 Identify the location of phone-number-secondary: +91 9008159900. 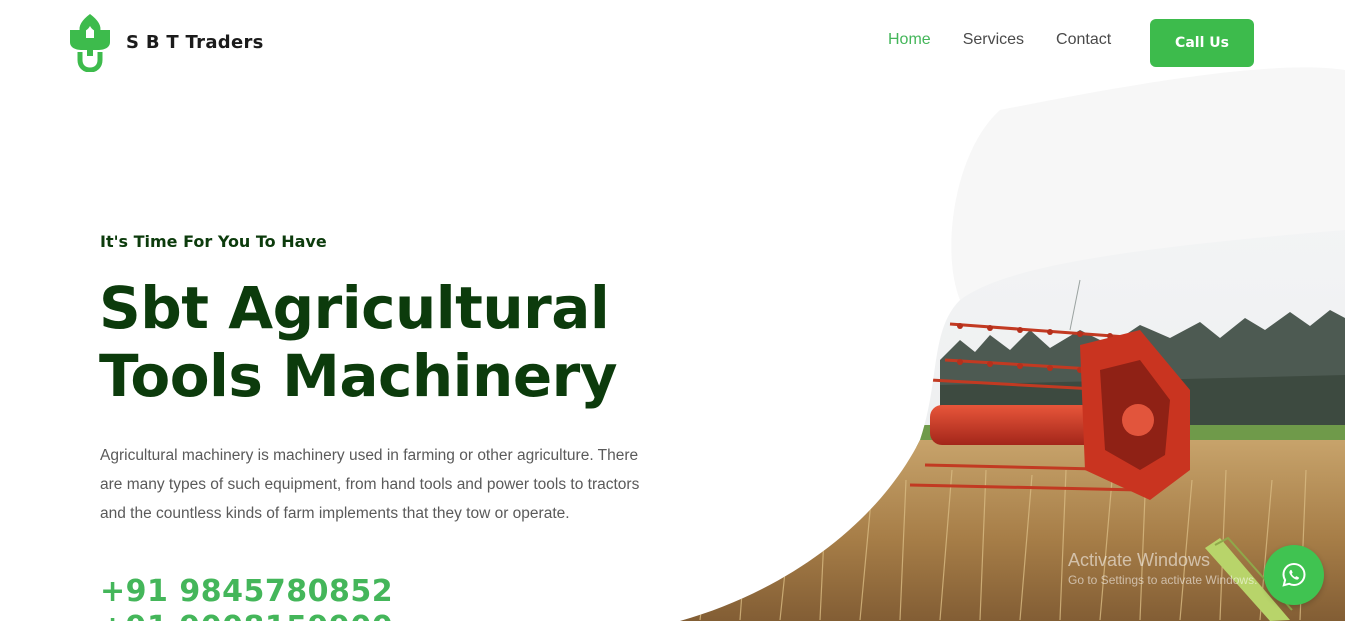
(246, 615).